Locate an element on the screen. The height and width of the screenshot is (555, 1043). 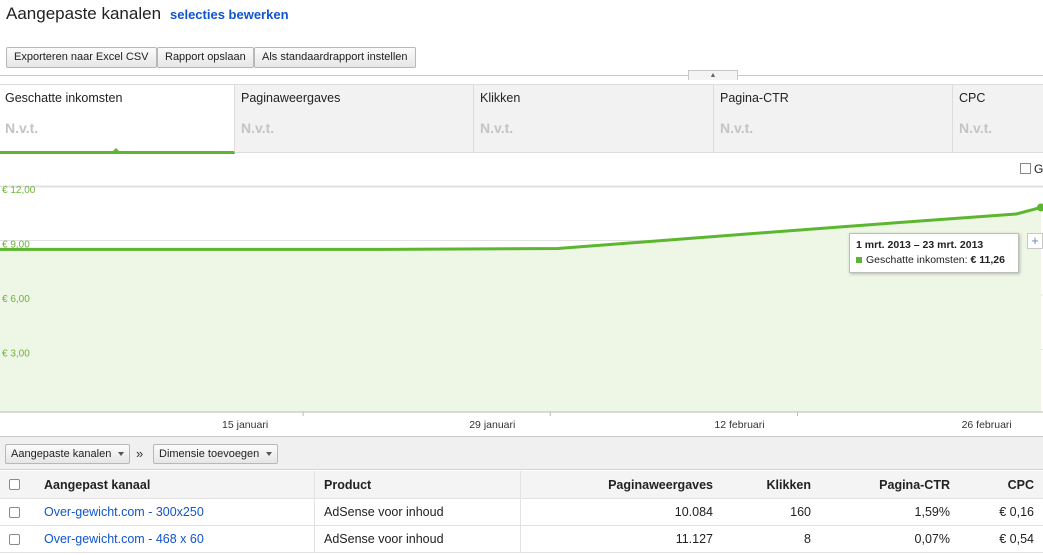
select-all-checkbox is located at coordinates (14, 484).